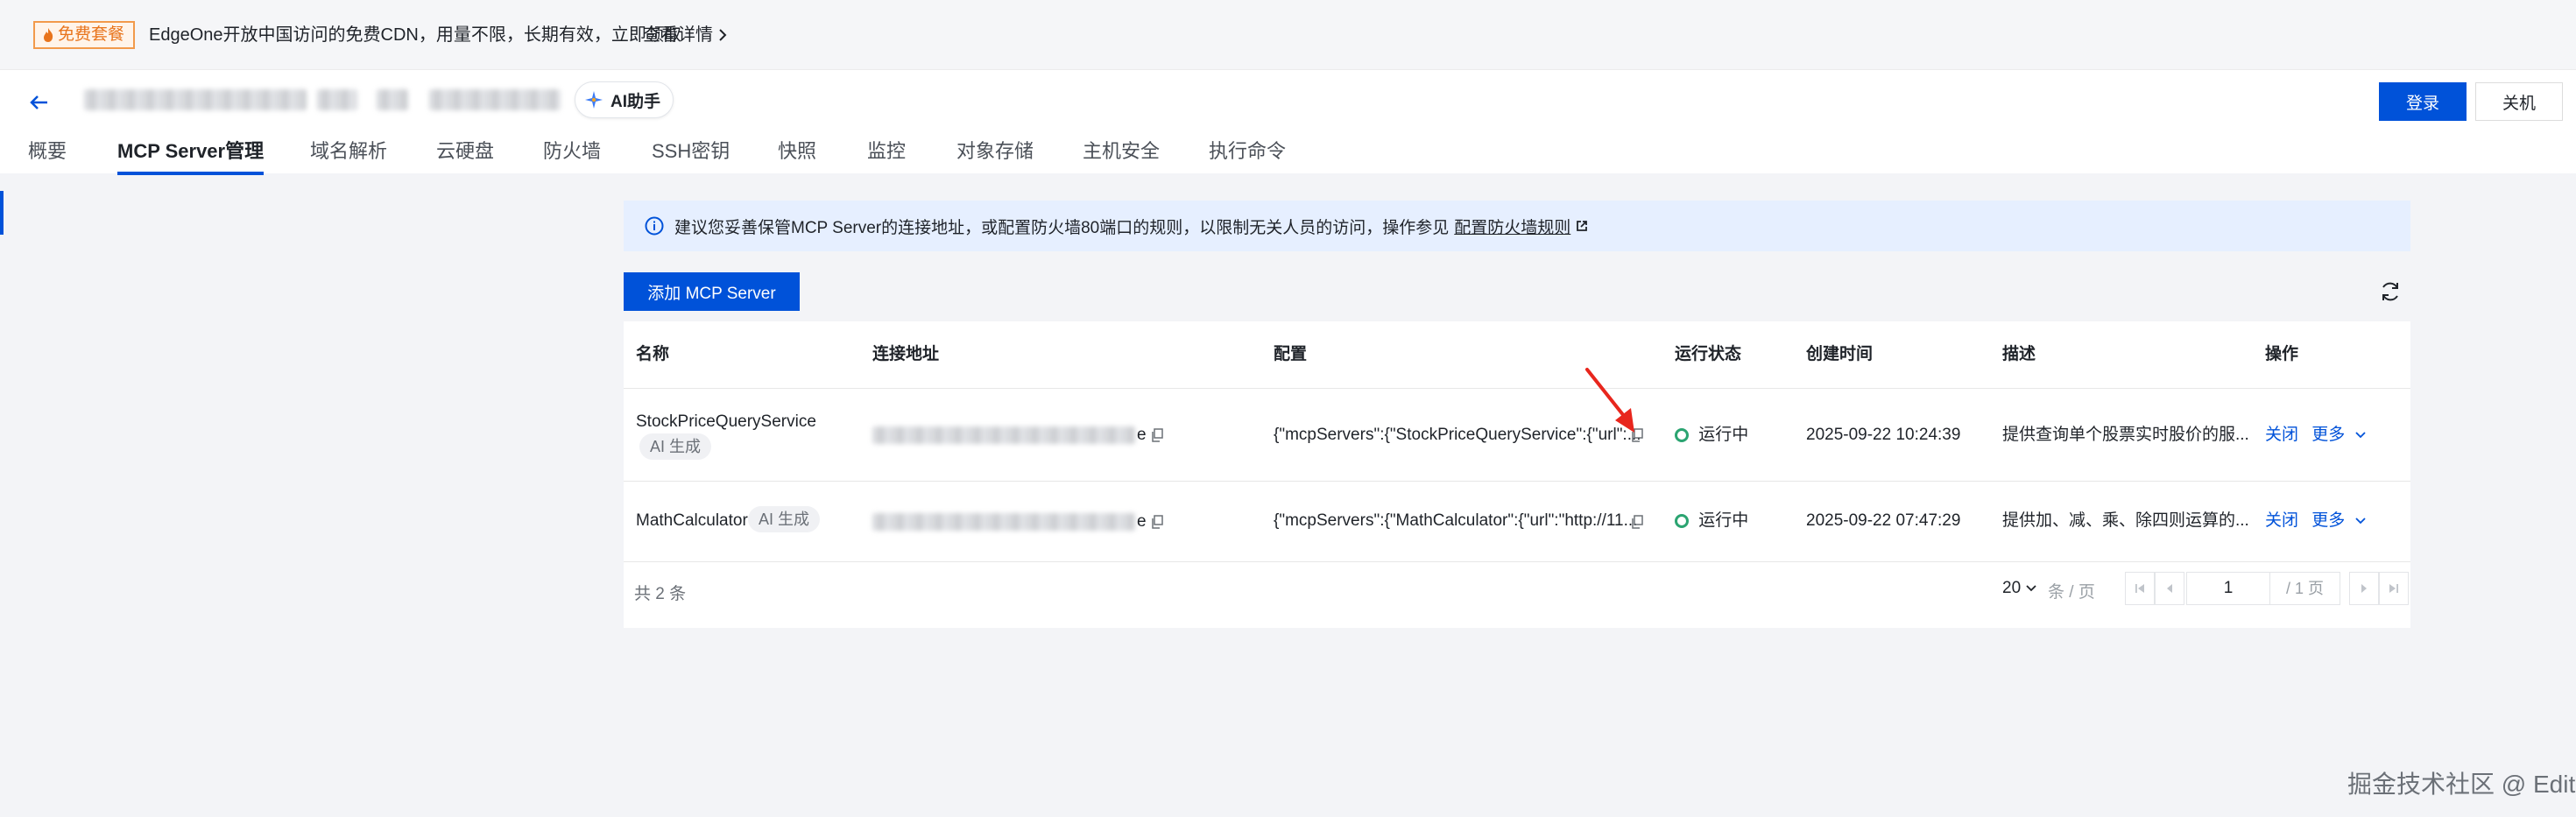 The image size is (2576, 817). I want to click on tab-monitoring: 监控, so click(887, 151).